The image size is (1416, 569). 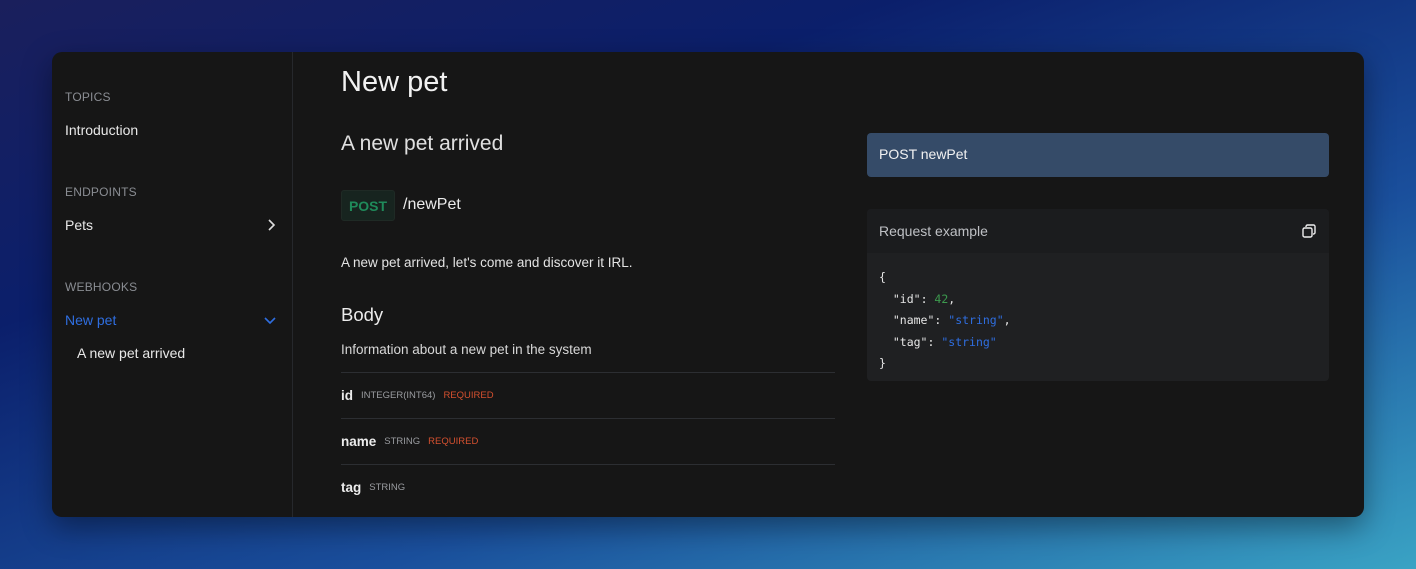 What do you see at coordinates (882, 277) in the screenshot?
I see `code-brace: {` at bounding box center [882, 277].